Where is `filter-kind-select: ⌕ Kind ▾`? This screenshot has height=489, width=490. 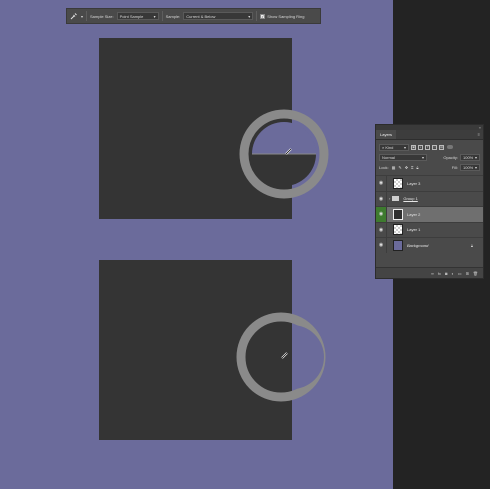
filter-kind-select: ⌕ Kind ▾ is located at coordinates (394, 147).